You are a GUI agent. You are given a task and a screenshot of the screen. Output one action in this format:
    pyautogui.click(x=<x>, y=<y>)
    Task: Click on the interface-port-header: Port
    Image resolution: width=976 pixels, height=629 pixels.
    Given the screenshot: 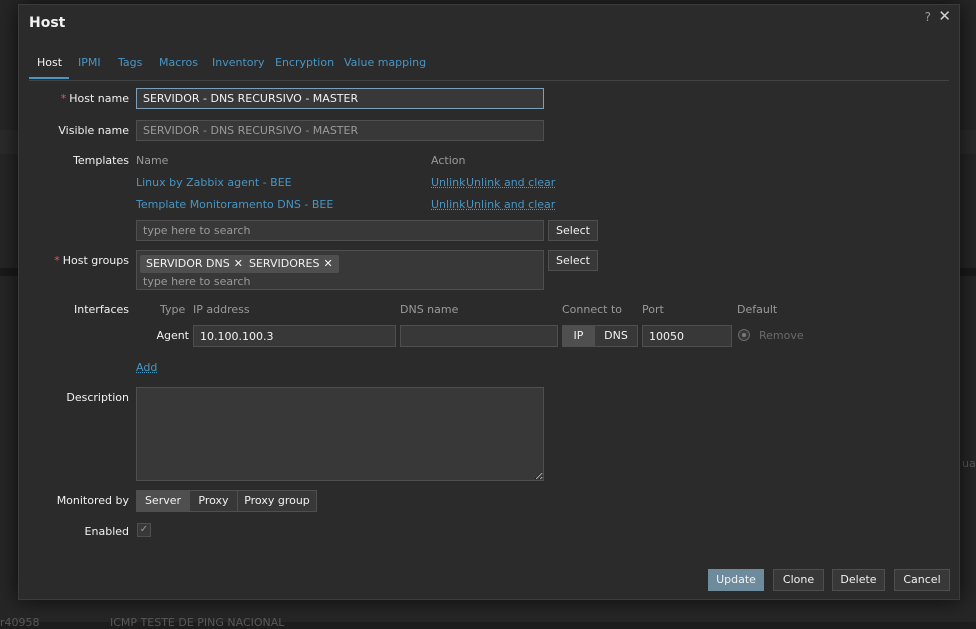 What is the action you would take?
    pyautogui.click(x=653, y=309)
    